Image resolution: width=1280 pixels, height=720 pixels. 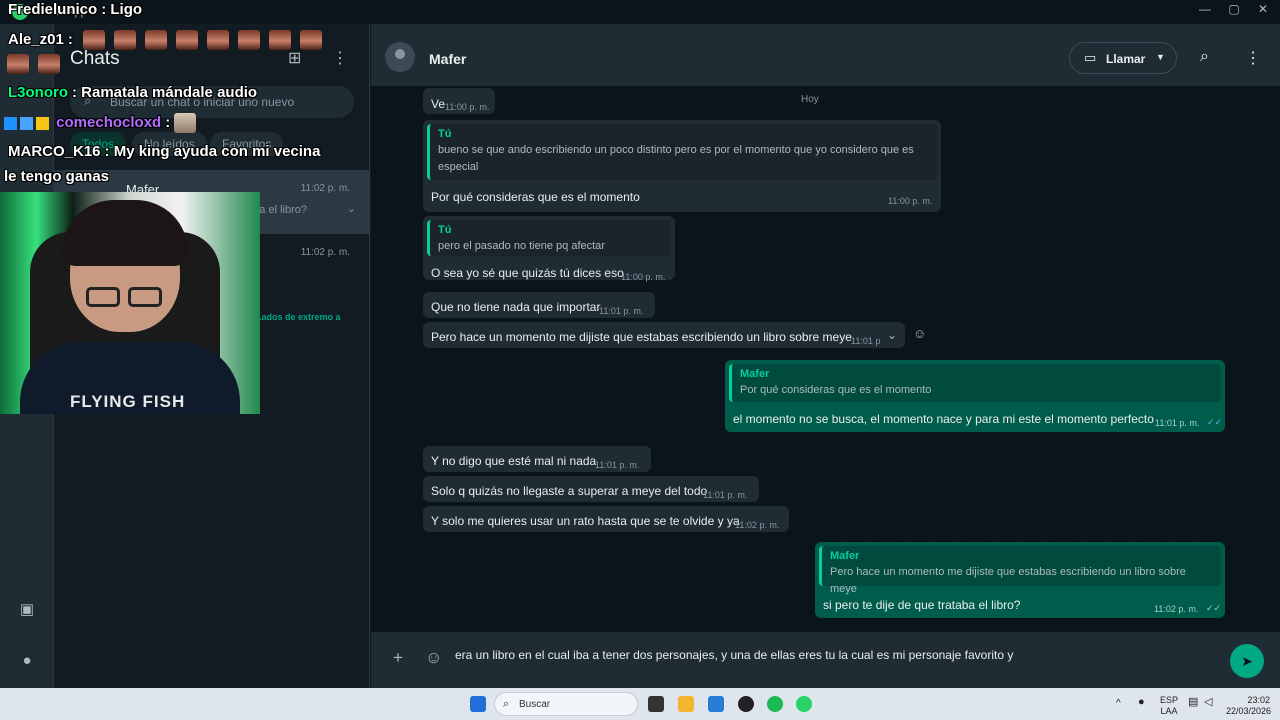 What do you see at coordinates (1247, 661) in the screenshot?
I see `send-button: ➤` at bounding box center [1247, 661].